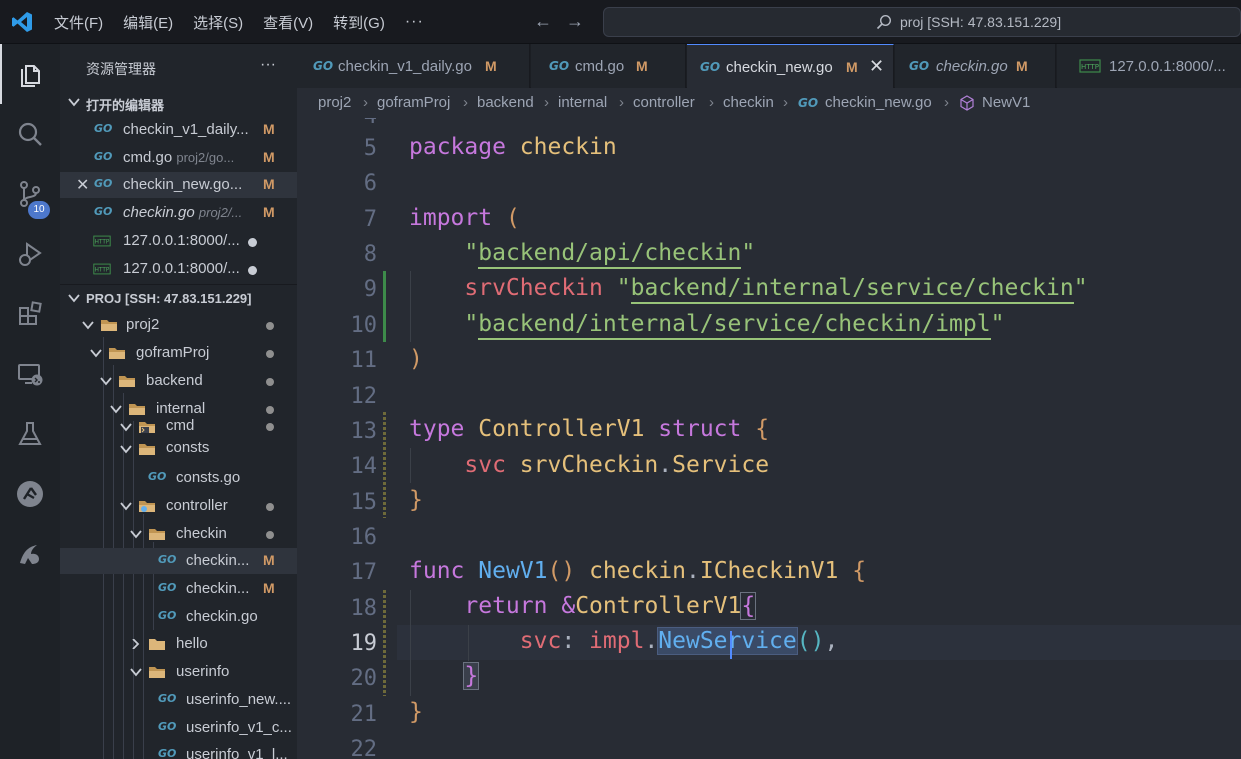  Describe the element at coordinates (178, 644) in the screenshot. I see `tree-folder-hello: hello` at that location.